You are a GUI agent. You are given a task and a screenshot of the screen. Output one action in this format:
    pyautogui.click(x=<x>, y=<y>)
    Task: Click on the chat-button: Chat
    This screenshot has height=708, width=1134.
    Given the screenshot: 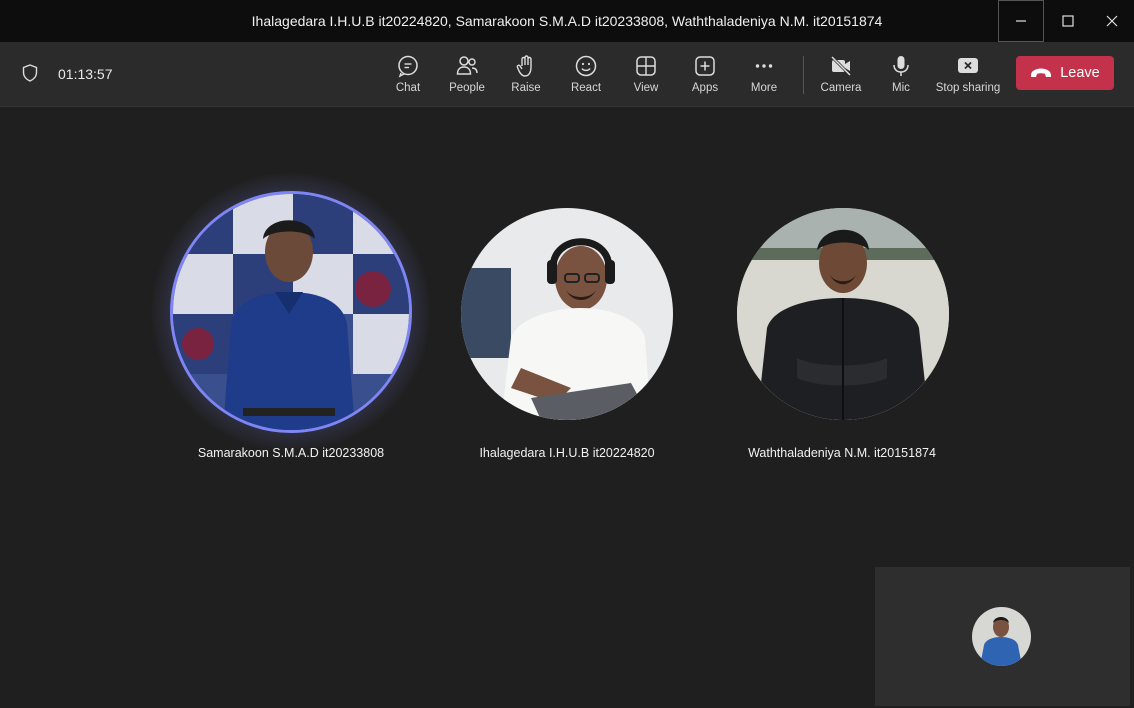 What is the action you would take?
    pyautogui.click(x=408, y=74)
    